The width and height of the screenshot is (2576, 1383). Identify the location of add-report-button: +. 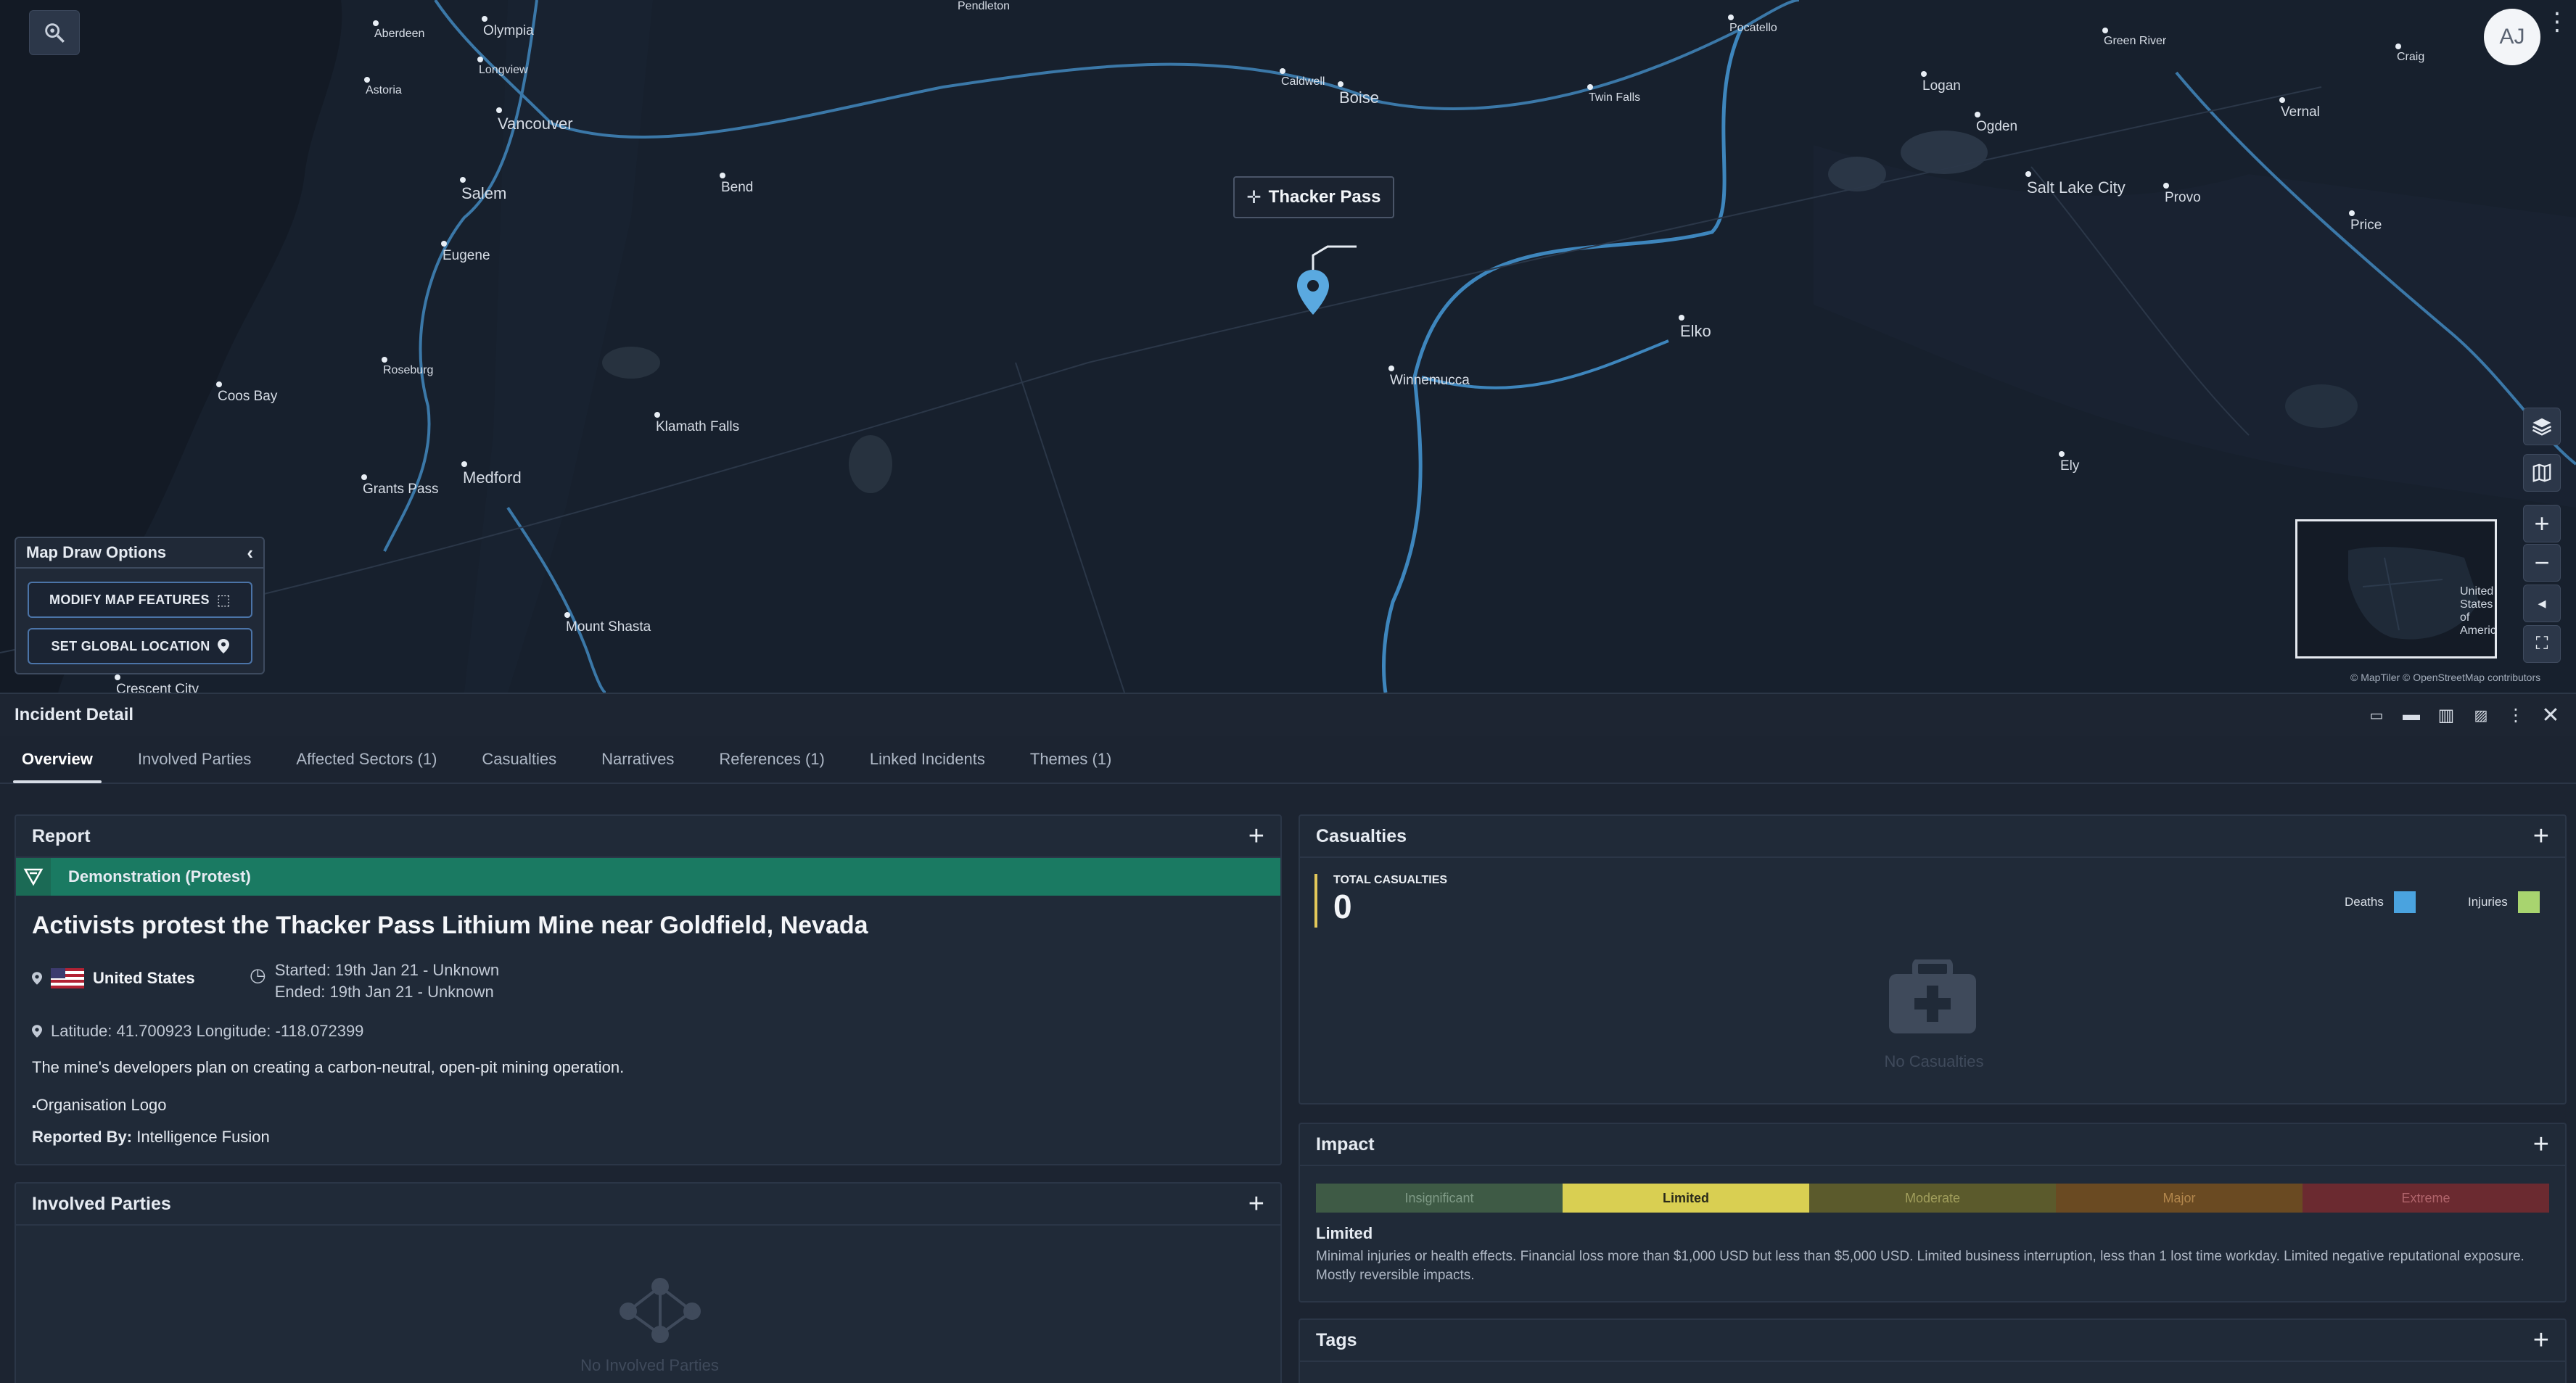
(1256, 836).